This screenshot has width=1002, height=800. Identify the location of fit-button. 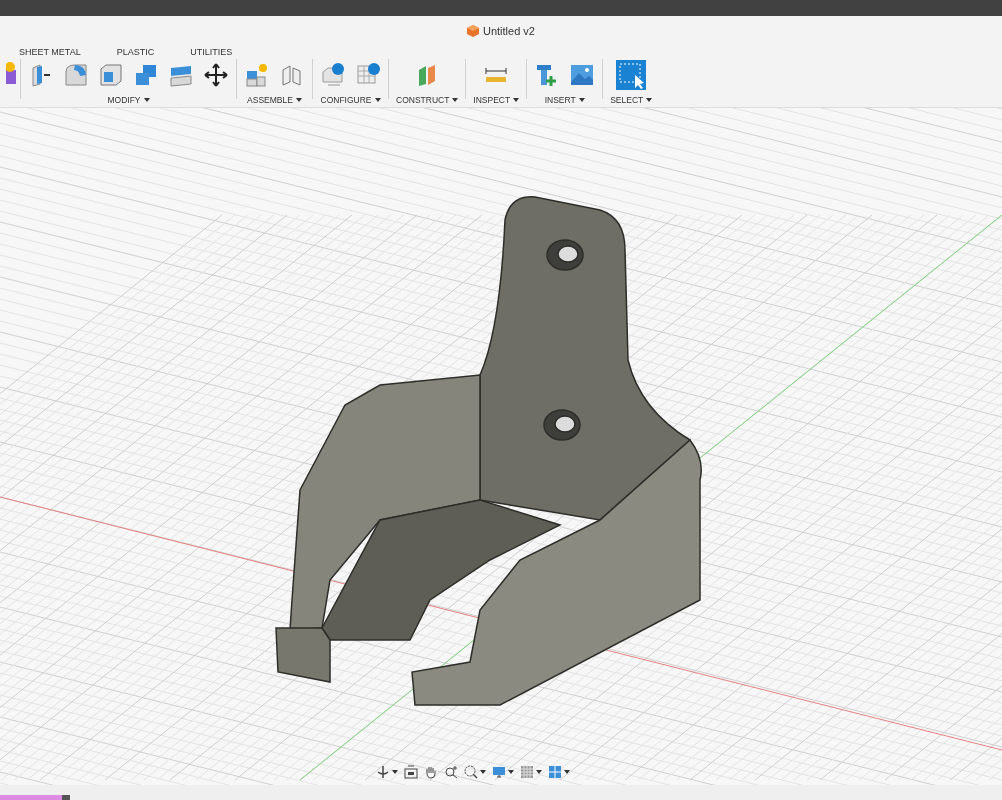
(475, 772).